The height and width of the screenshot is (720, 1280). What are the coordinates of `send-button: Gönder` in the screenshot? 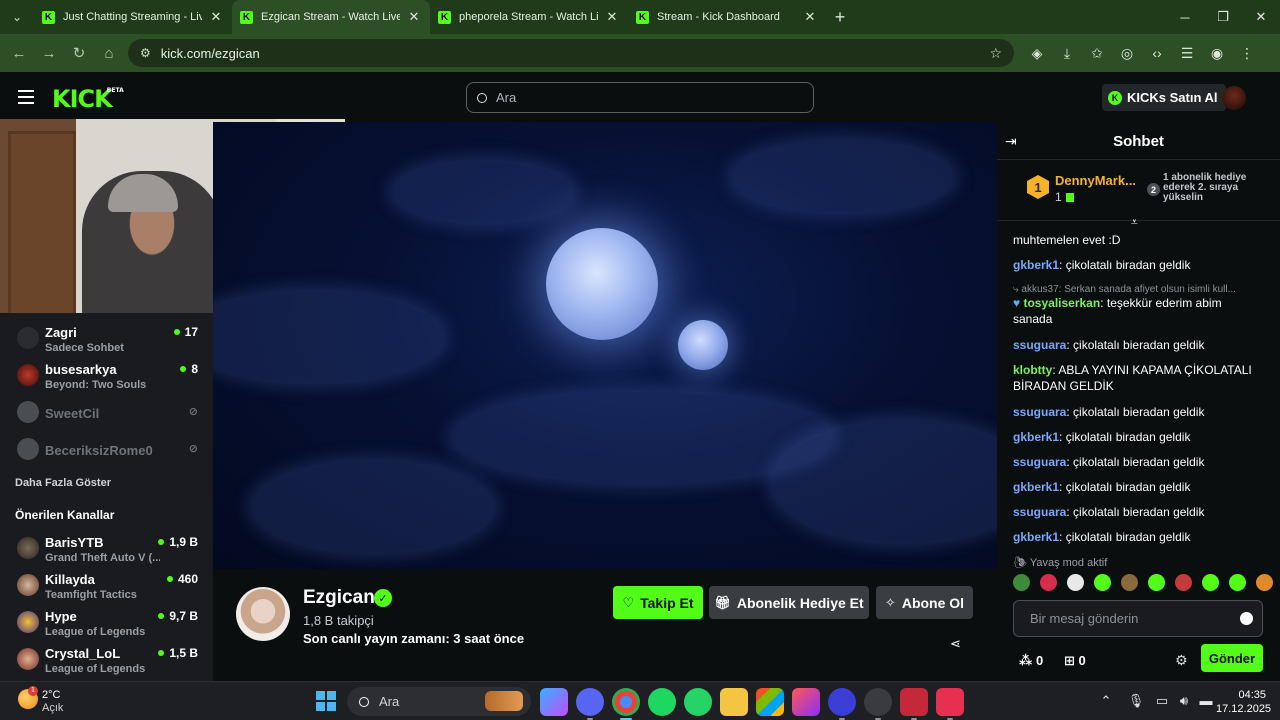 It's located at (1232, 658).